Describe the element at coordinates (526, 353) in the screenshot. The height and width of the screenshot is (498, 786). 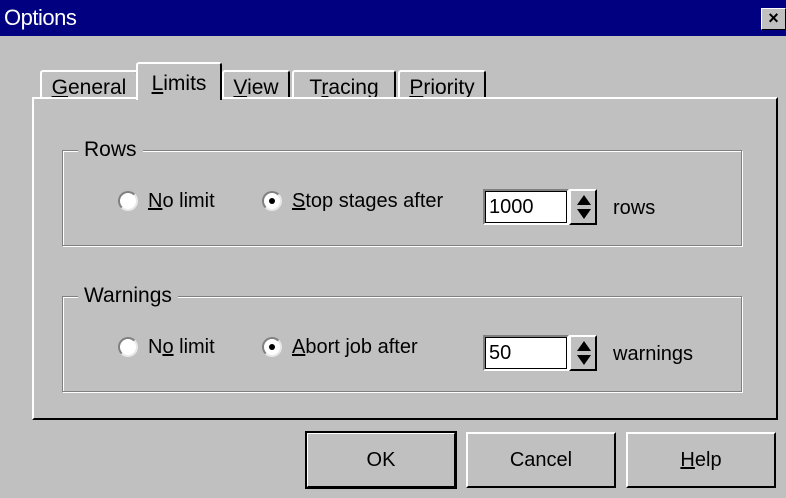
I see `warnings-limit-input: 50` at that location.